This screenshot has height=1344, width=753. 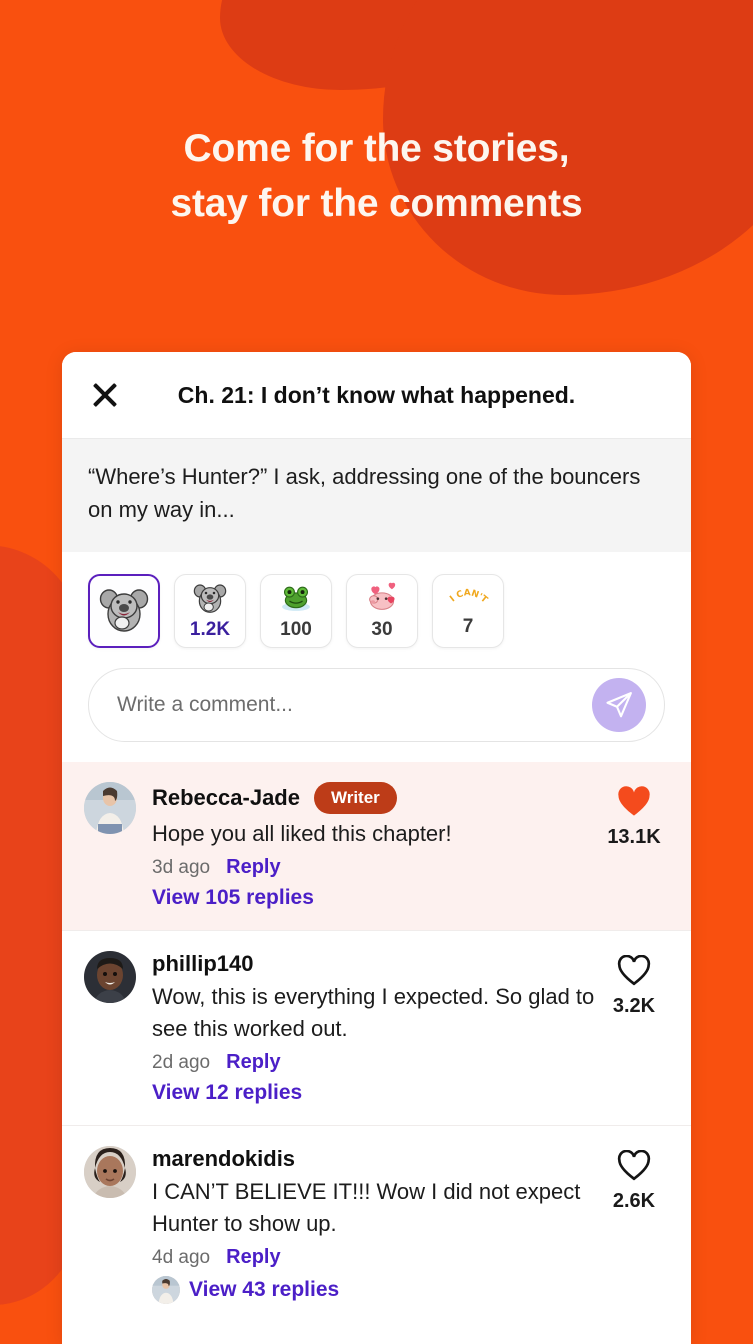 I want to click on comment-meta: 3d ago Reply, so click(x=375, y=867).